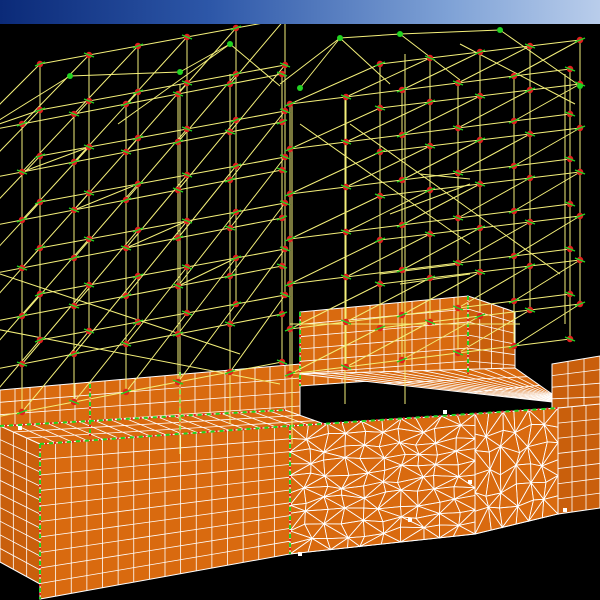 The width and height of the screenshot is (600, 600). I want to click on title-bar, so click(300, 12).